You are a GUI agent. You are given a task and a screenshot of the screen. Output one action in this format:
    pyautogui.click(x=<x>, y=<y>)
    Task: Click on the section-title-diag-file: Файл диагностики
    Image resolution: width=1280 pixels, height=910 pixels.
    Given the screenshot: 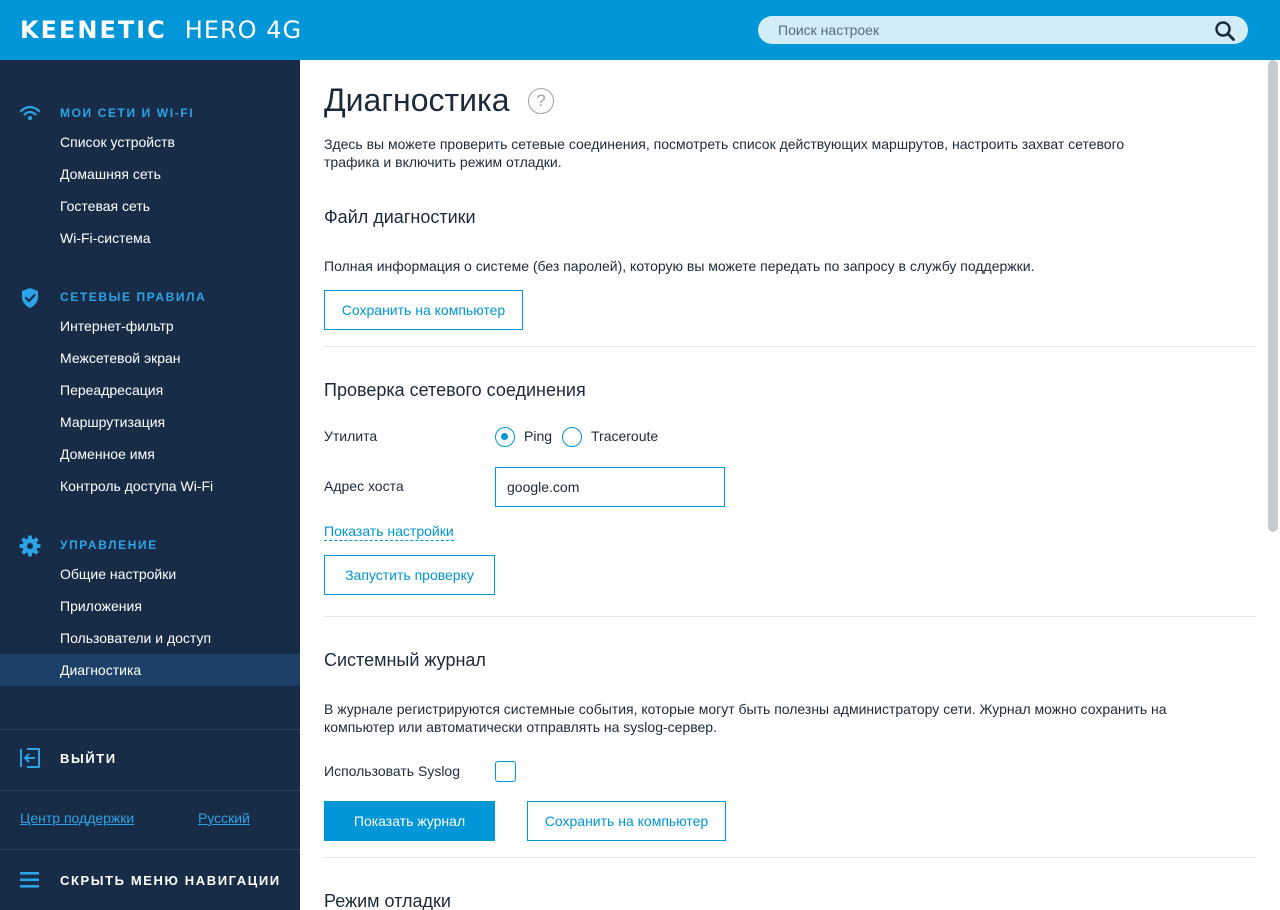 What is the action you would take?
    pyautogui.click(x=400, y=217)
    